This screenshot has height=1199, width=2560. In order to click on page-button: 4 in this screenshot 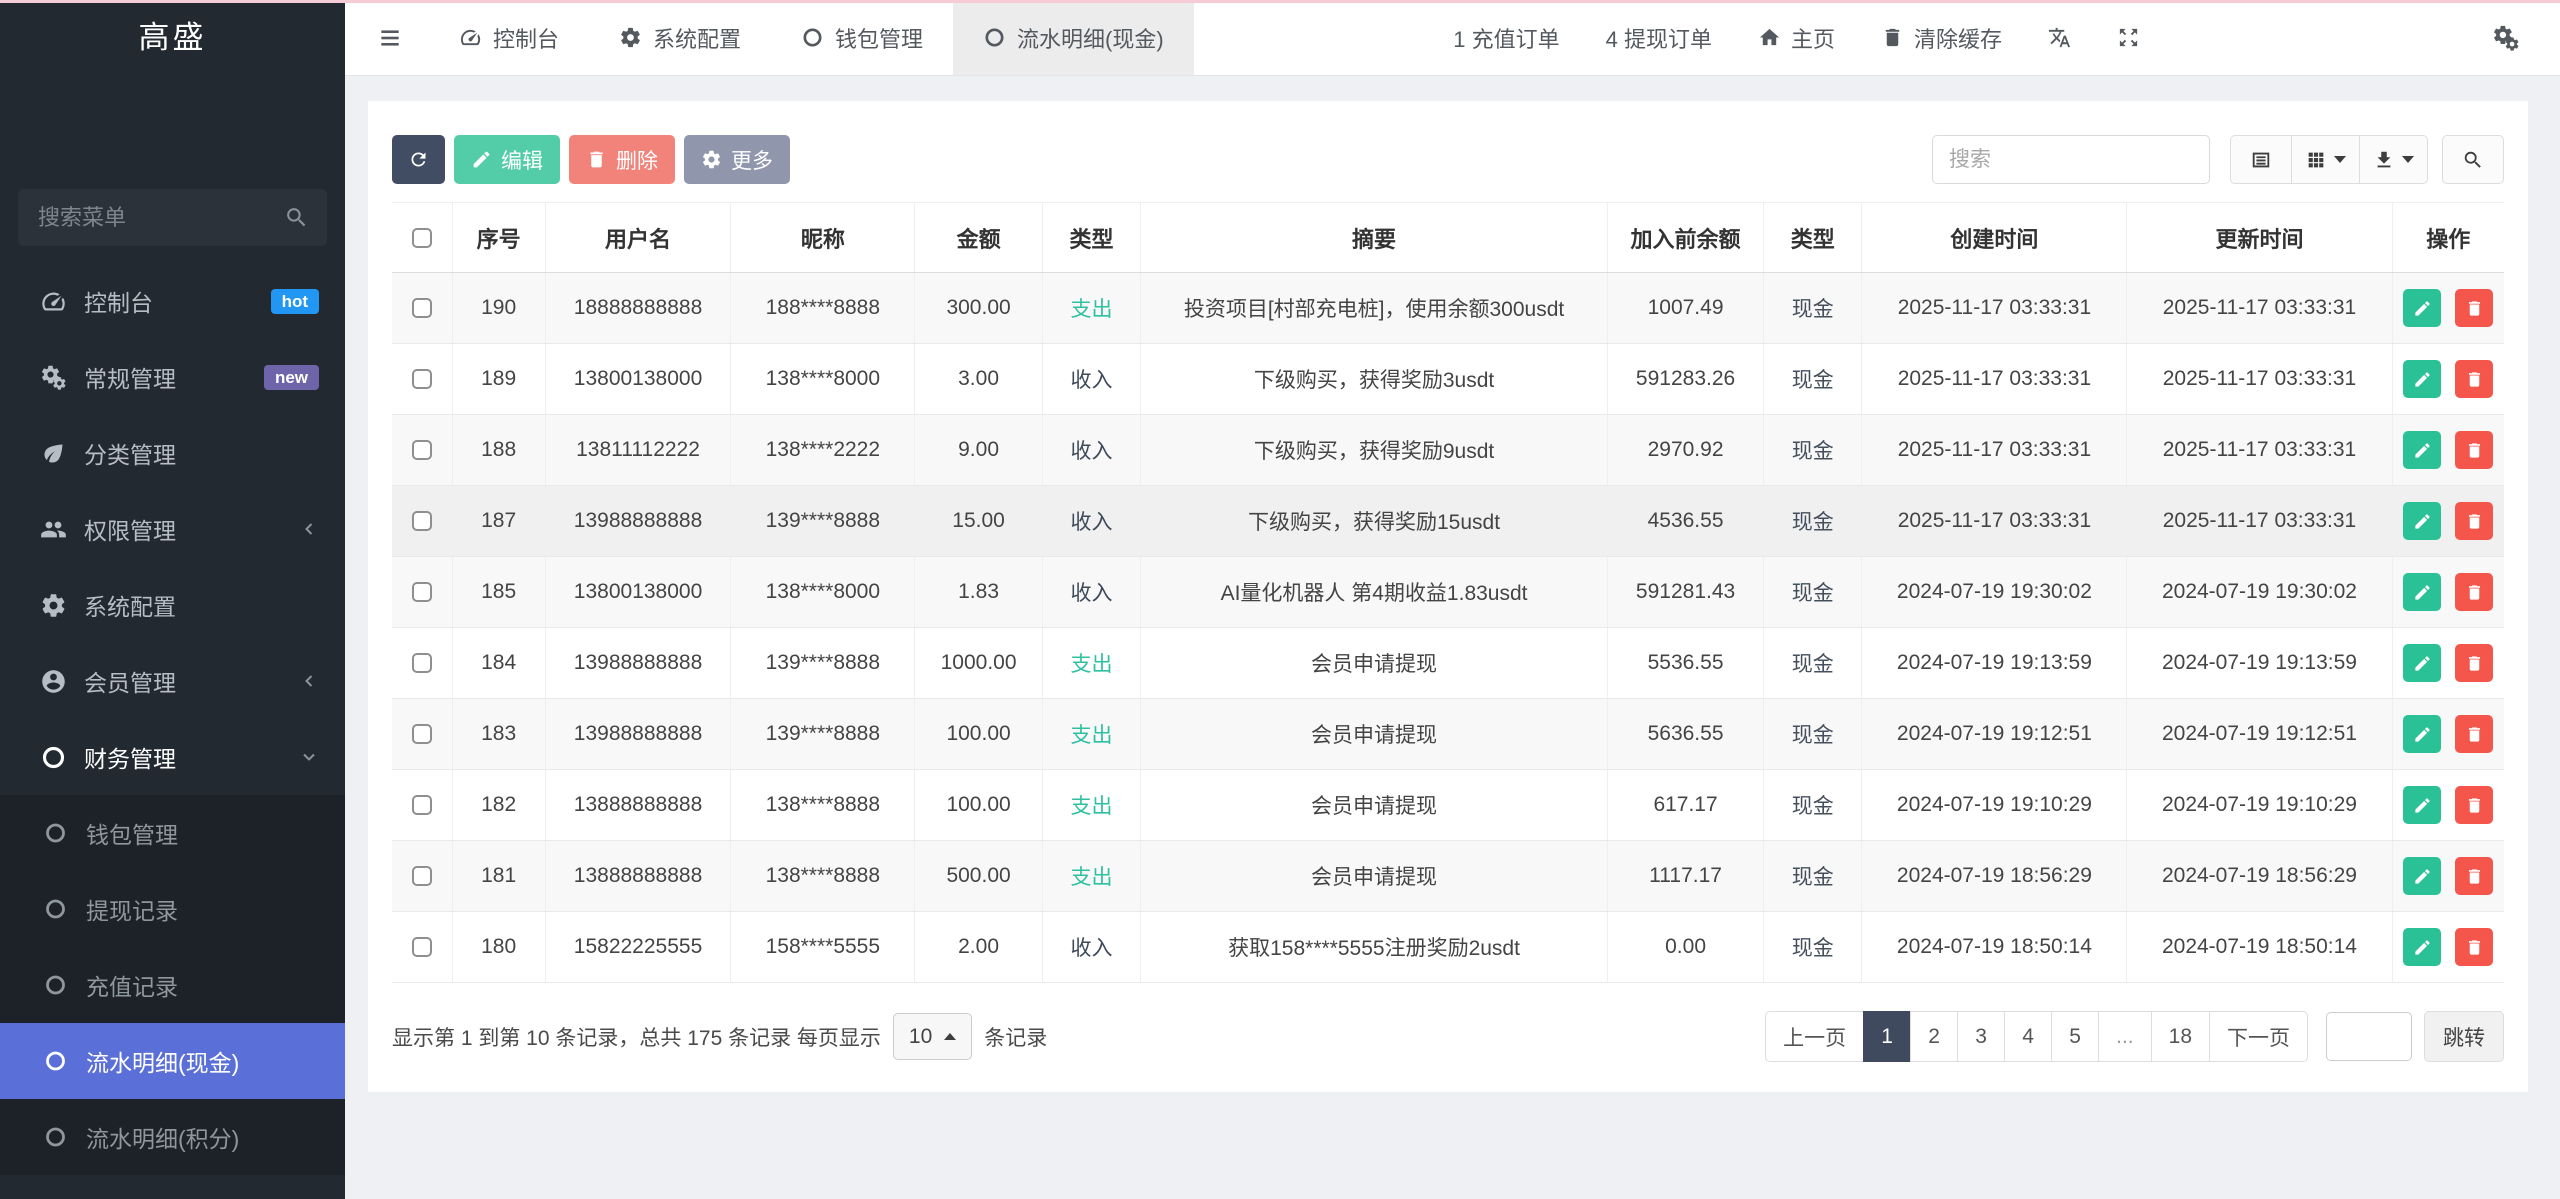, I will do `click(2028, 1036)`.